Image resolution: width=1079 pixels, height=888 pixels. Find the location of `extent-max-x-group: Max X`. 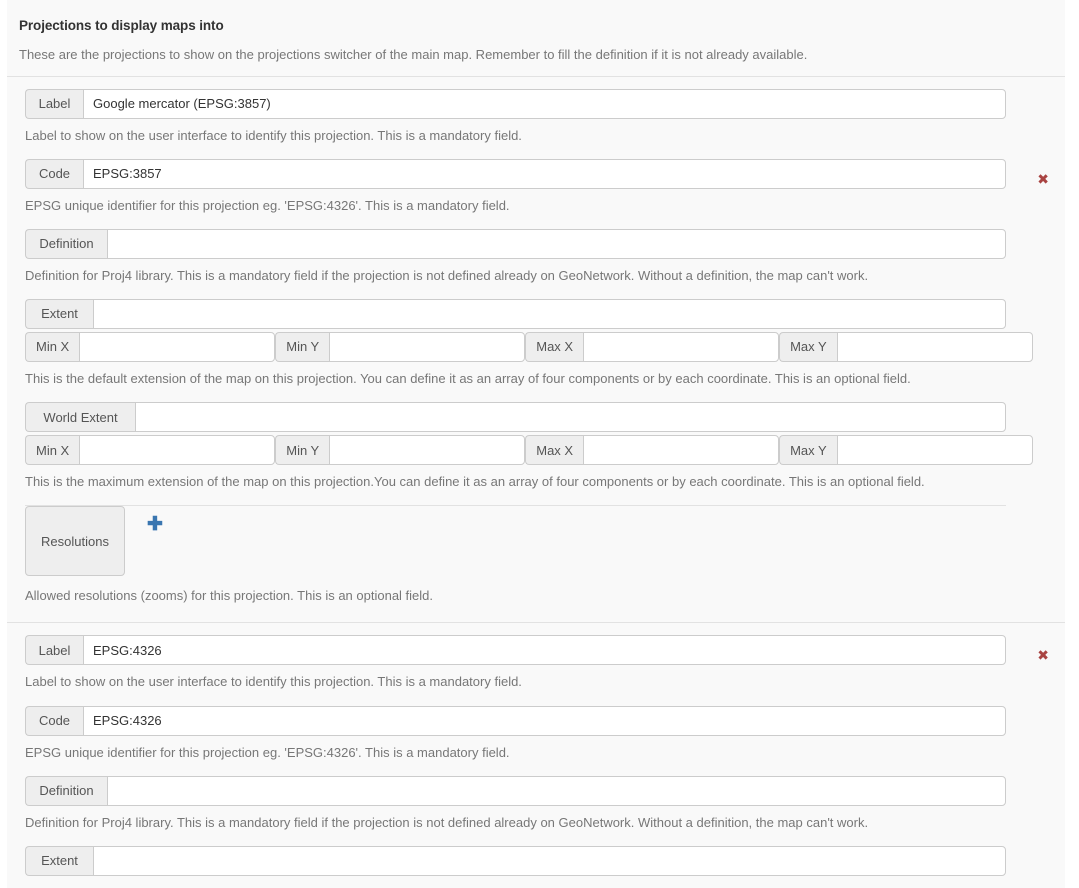

extent-max-x-group: Max X is located at coordinates (652, 346).